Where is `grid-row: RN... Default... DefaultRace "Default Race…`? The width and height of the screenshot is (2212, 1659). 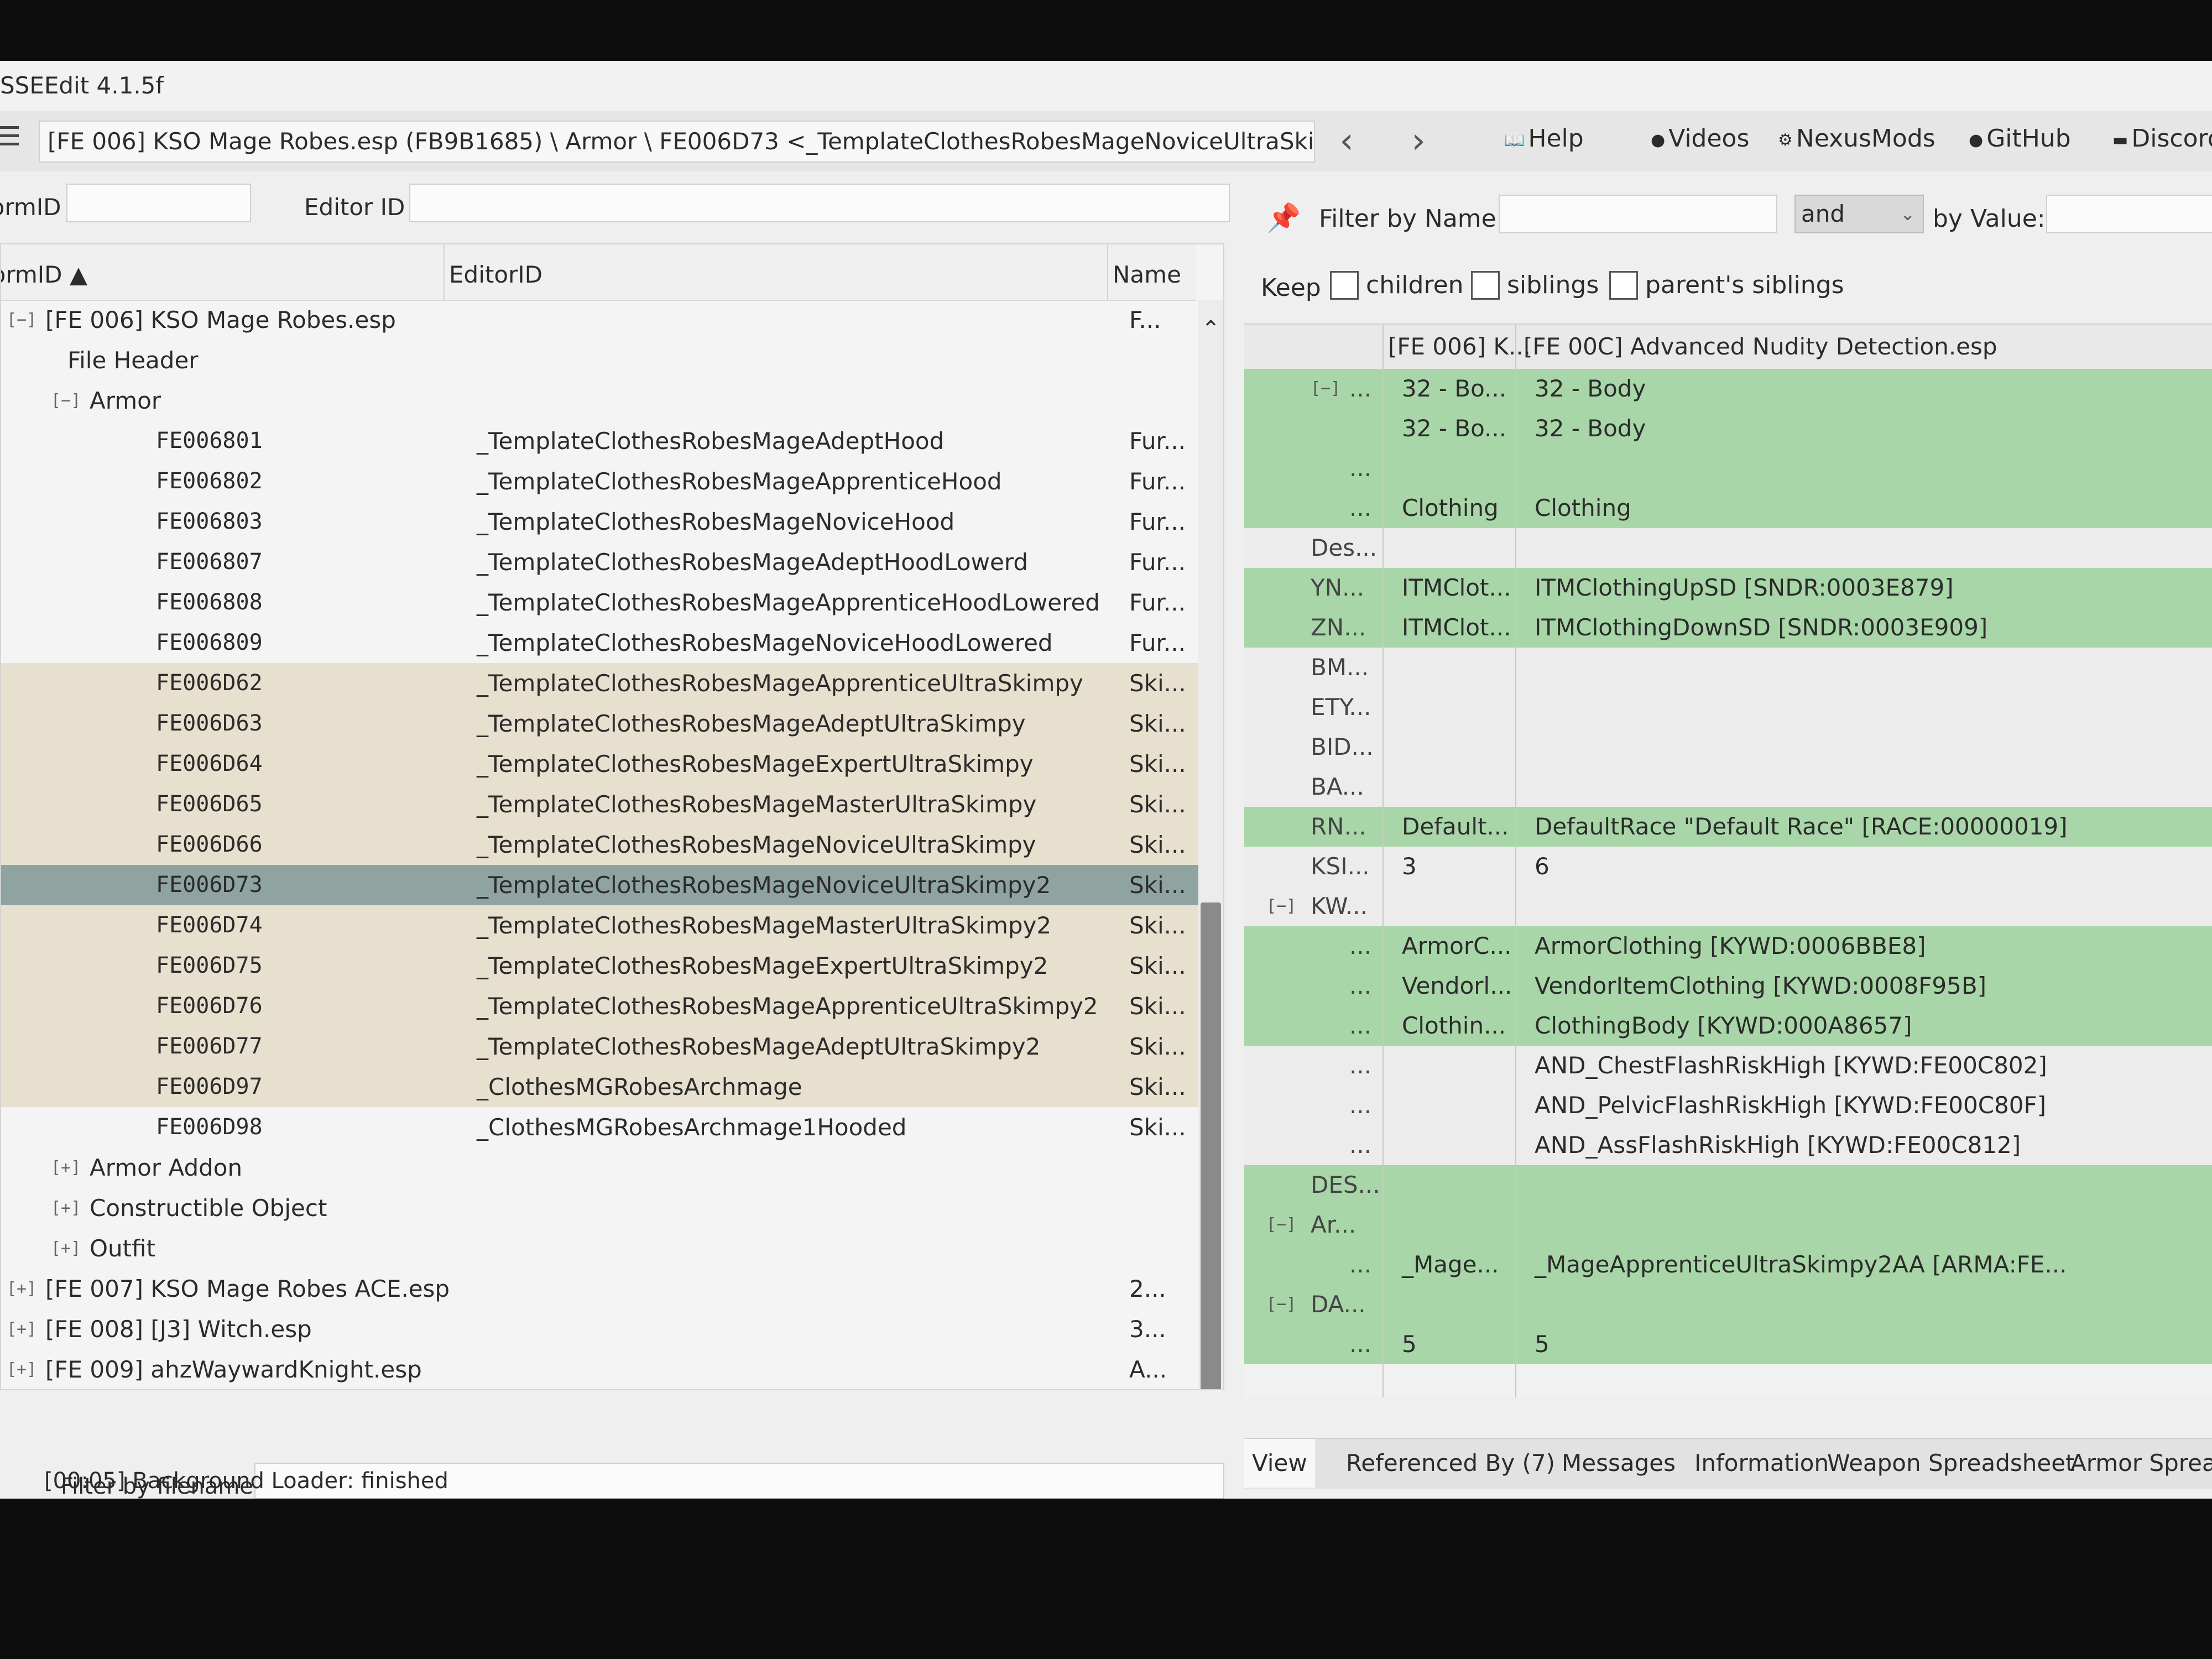
grid-row: RN... Default... DefaultRace "Default Race… is located at coordinates (1728, 827).